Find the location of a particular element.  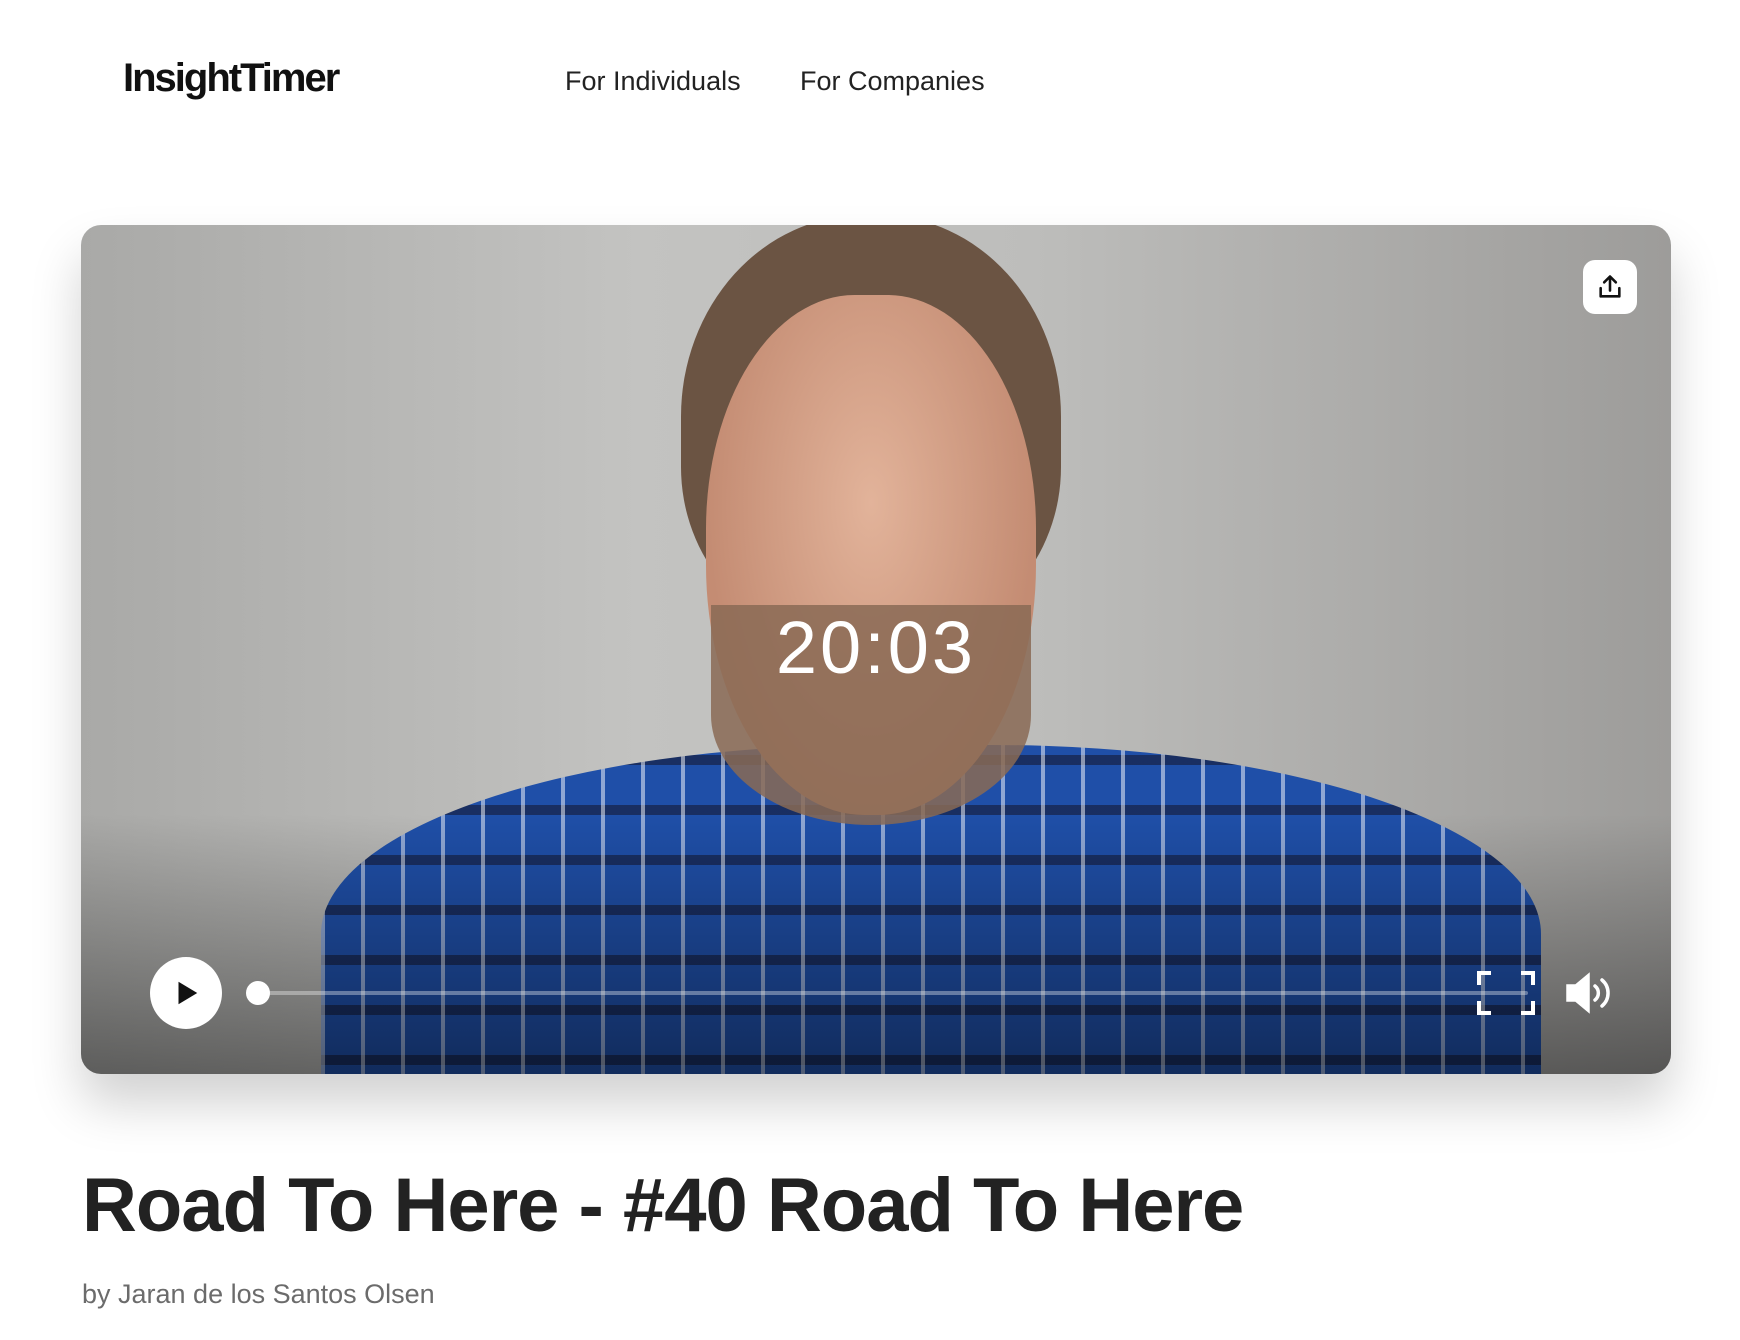

track-title: Road To Here - #40 Road To Here is located at coordinates (663, 1205).